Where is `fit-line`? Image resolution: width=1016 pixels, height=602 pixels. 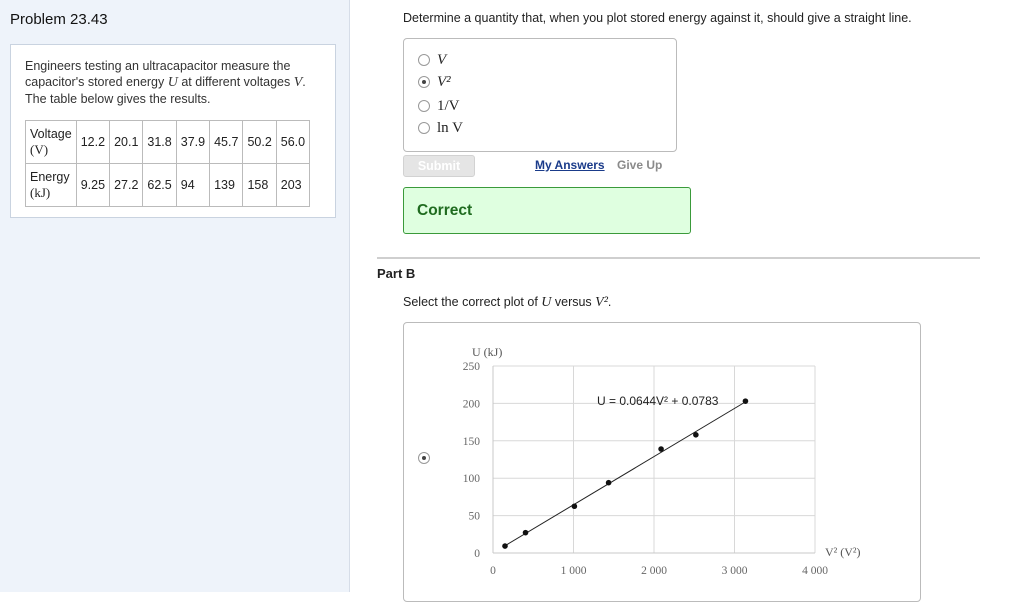
fit-line is located at coordinates (625, 474).